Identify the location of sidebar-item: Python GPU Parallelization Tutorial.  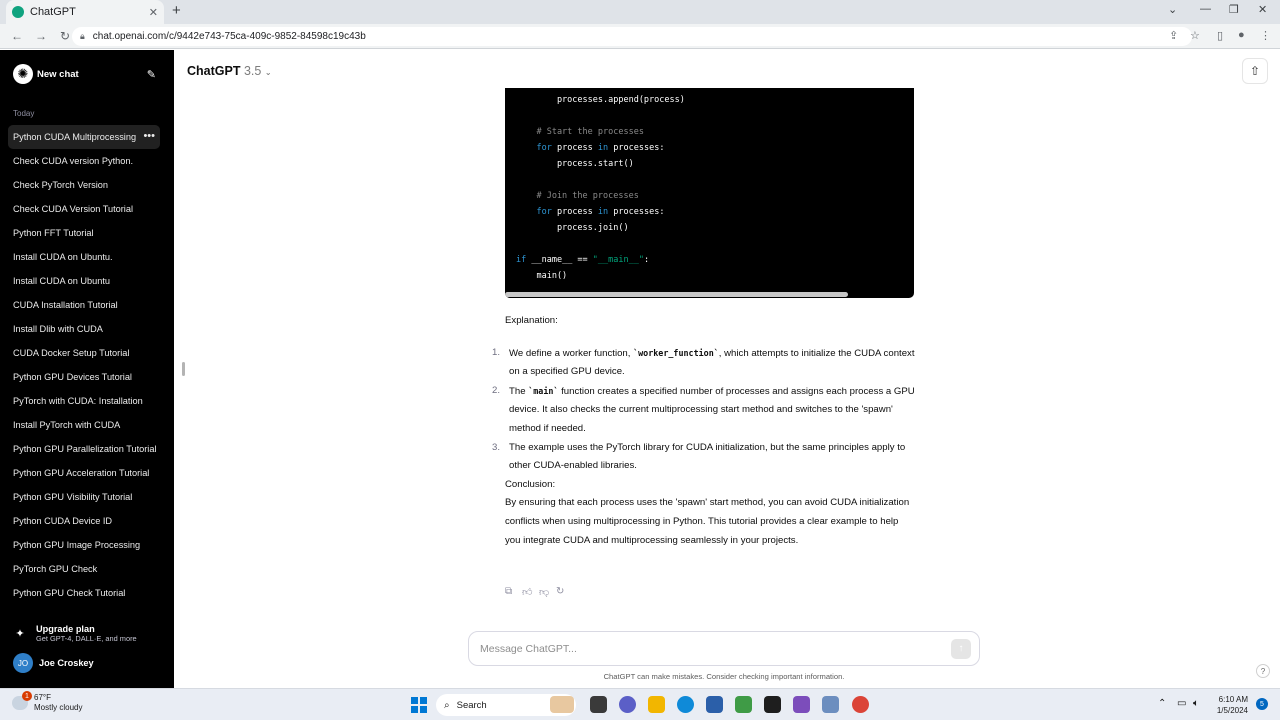
(84, 449).